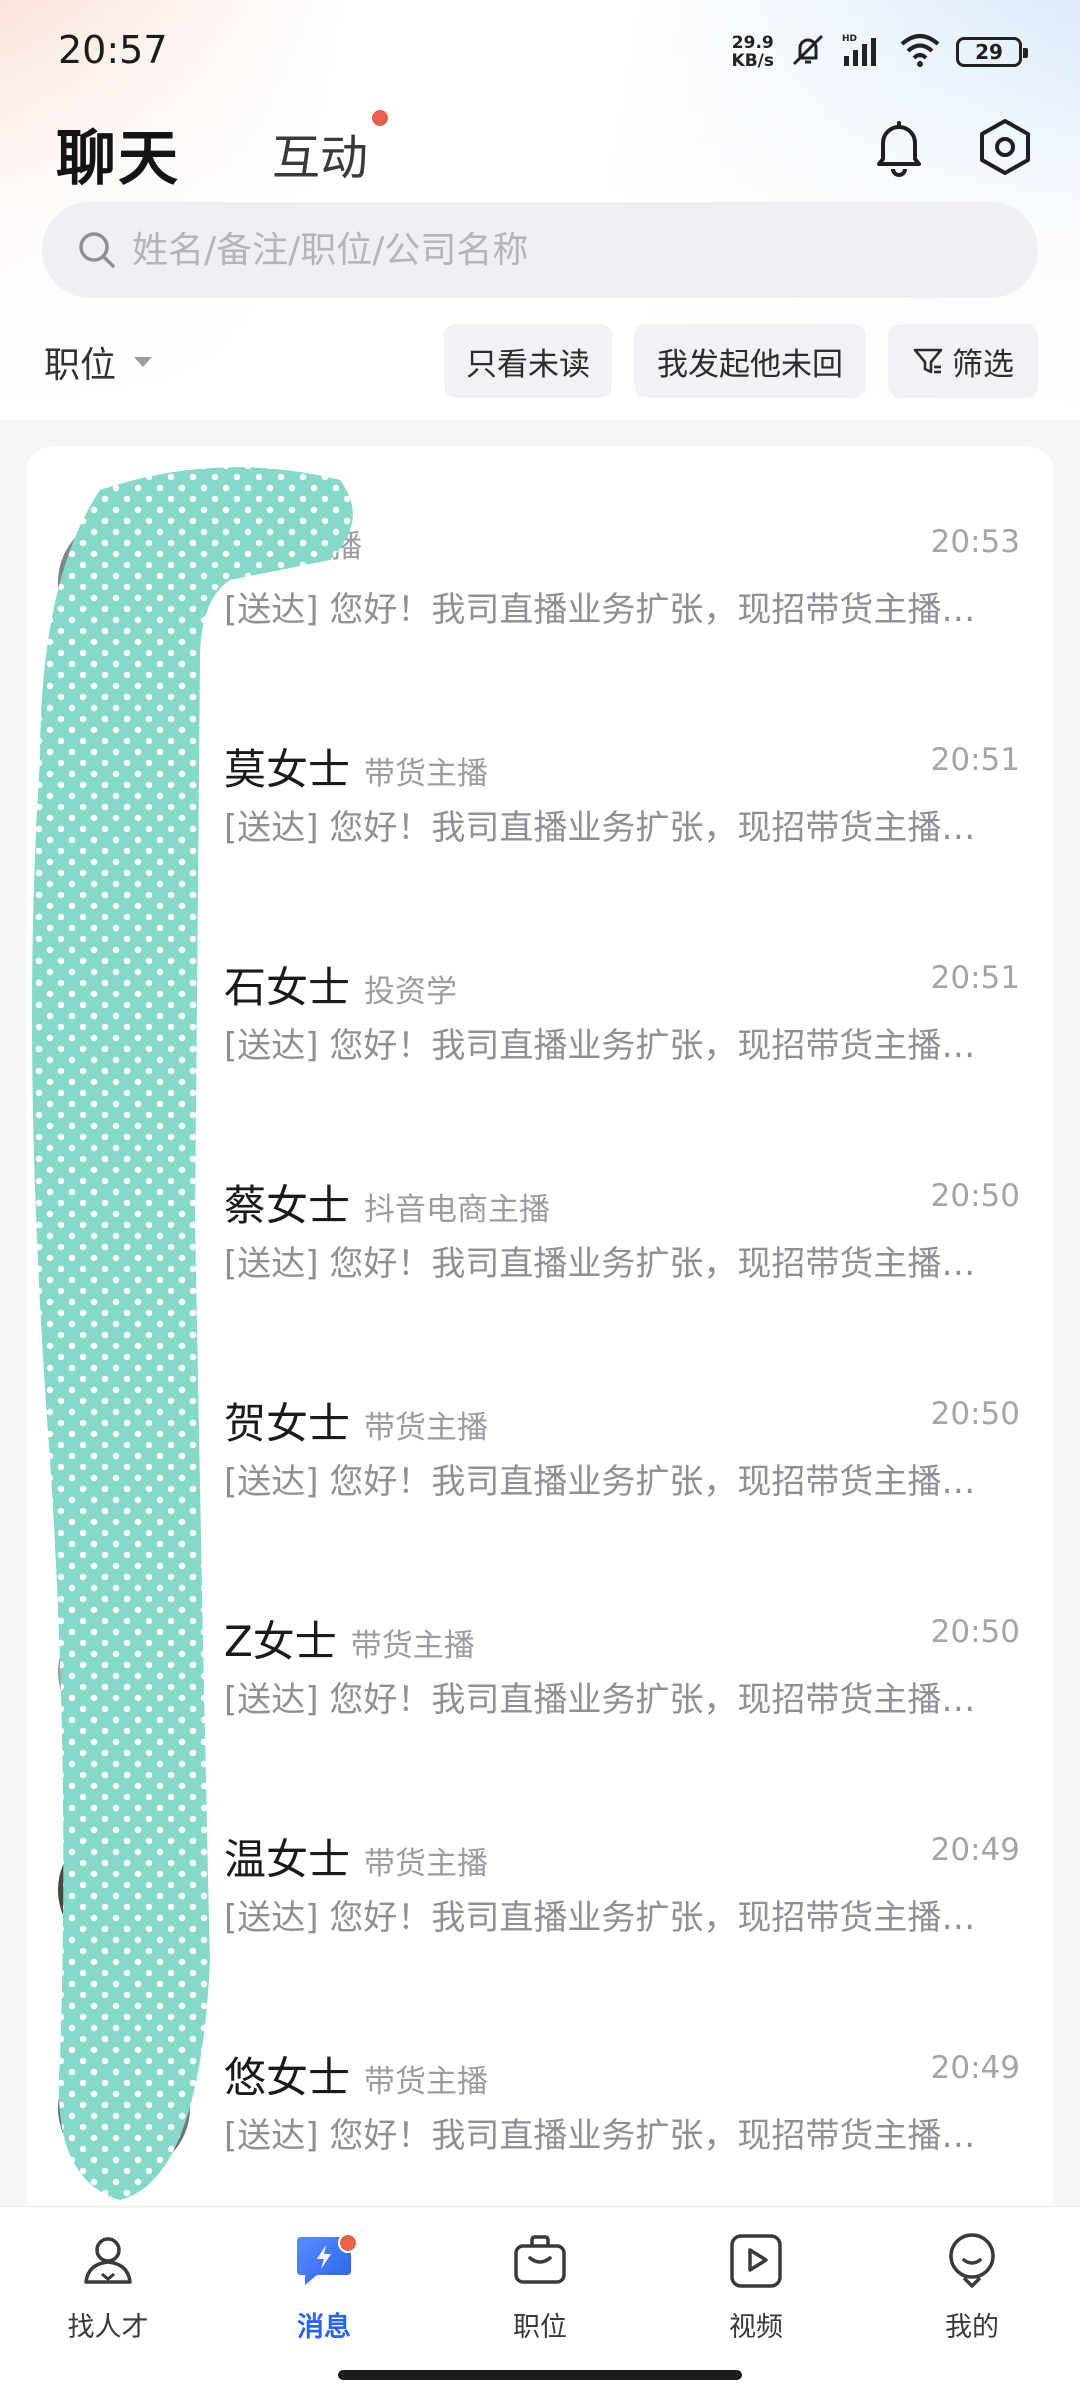 Image resolution: width=1080 pixels, height=2401 pixels. What do you see at coordinates (287, 1205) in the screenshot?
I see `contact-name: 蔡女士` at bounding box center [287, 1205].